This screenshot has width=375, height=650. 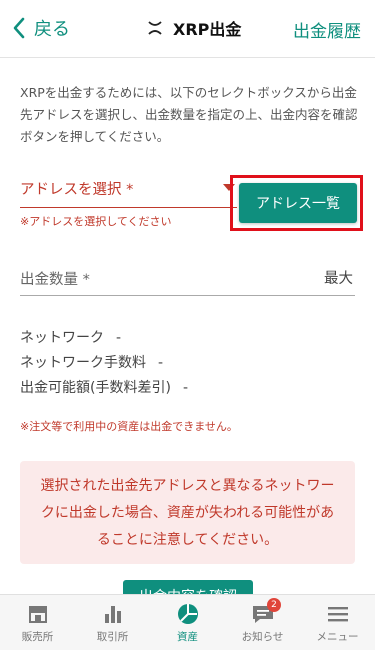 What do you see at coordinates (187, 279) in the screenshot?
I see `quantity-input: 出金数量 * 最大` at bounding box center [187, 279].